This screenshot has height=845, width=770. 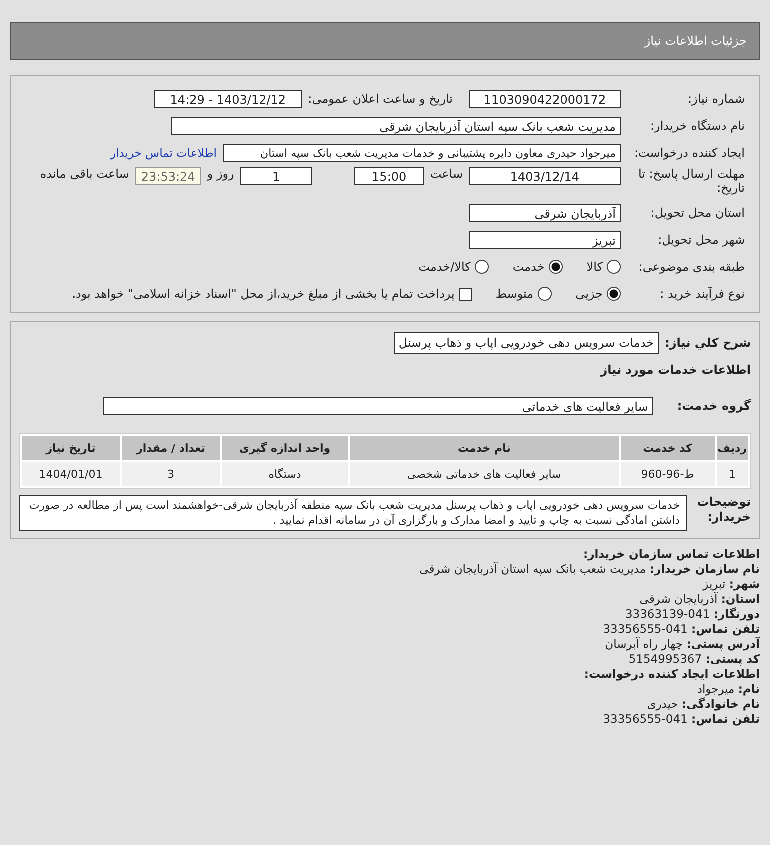 I want to click on checkbox, so click(x=465, y=294).